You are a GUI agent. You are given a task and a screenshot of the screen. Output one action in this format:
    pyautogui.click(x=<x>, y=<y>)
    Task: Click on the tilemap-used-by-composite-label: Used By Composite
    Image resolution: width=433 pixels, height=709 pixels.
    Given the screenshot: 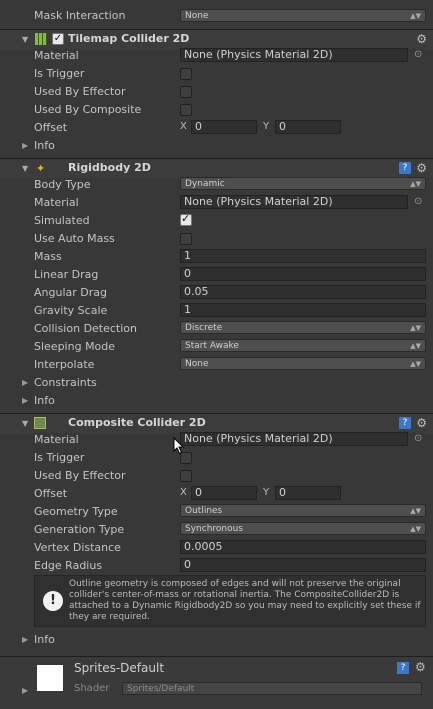 What is the action you would take?
    pyautogui.click(x=88, y=109)
    